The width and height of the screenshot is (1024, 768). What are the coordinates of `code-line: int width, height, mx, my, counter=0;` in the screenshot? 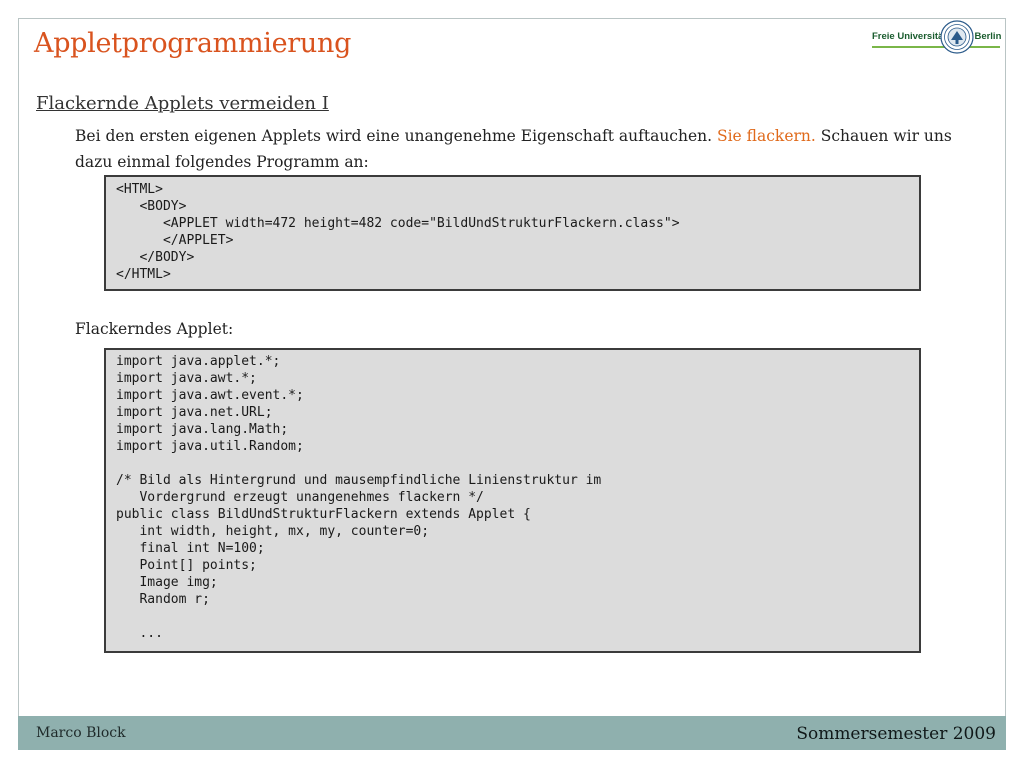 It's located at (273, 531).